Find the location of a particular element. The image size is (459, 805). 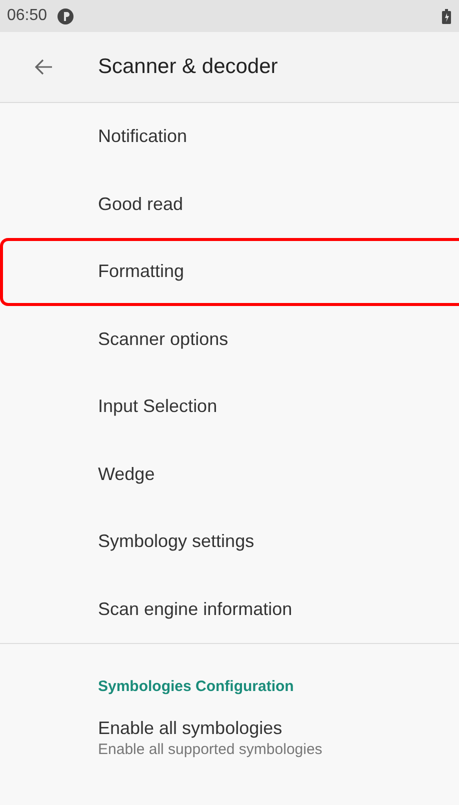

settings-item: Scan engine information is located at coordinates (229, 609).